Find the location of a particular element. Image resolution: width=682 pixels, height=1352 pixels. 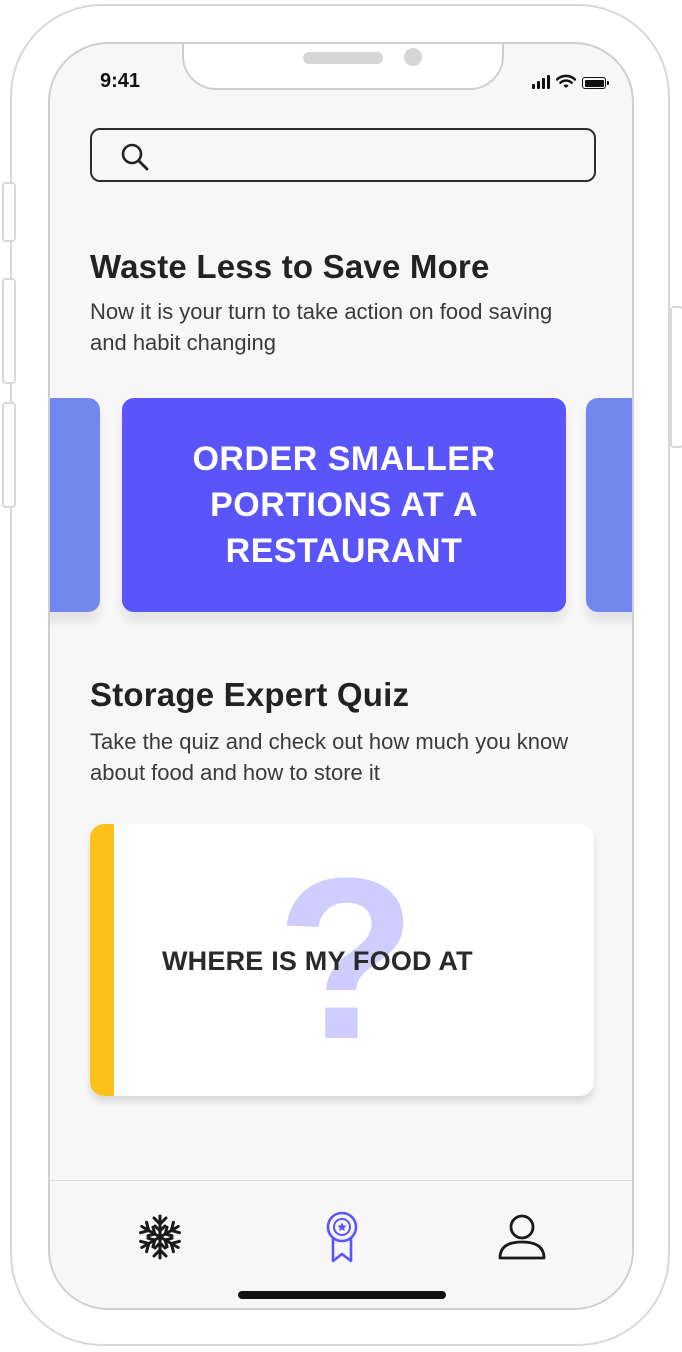

speaker-grille is located at coordinates (343, 58).